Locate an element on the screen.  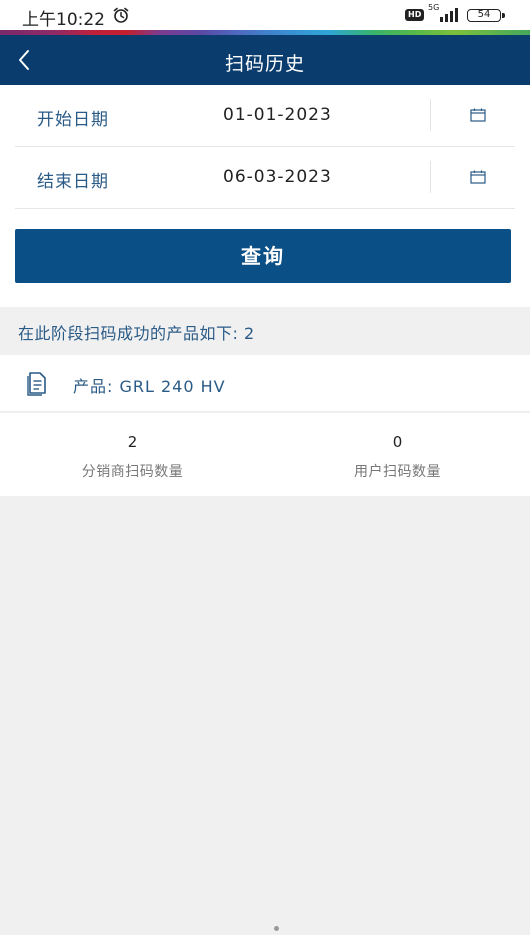
start-date-row: 开始日期 01-01-2023 is located at coordinates (265, 116).